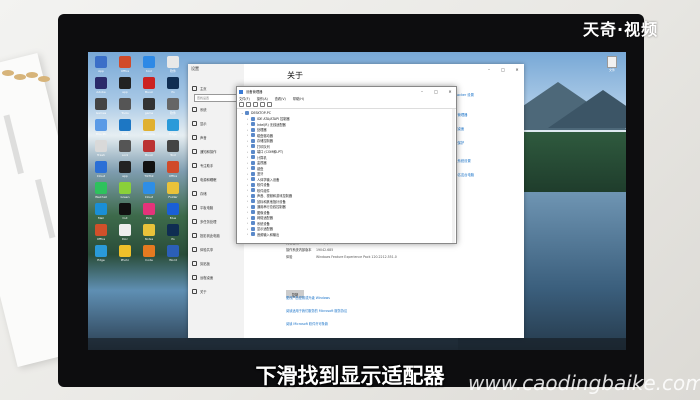  Describe the element at coordinates (199, 291) in the screenshot. I see `settings-nav-item: 关于` at that location.